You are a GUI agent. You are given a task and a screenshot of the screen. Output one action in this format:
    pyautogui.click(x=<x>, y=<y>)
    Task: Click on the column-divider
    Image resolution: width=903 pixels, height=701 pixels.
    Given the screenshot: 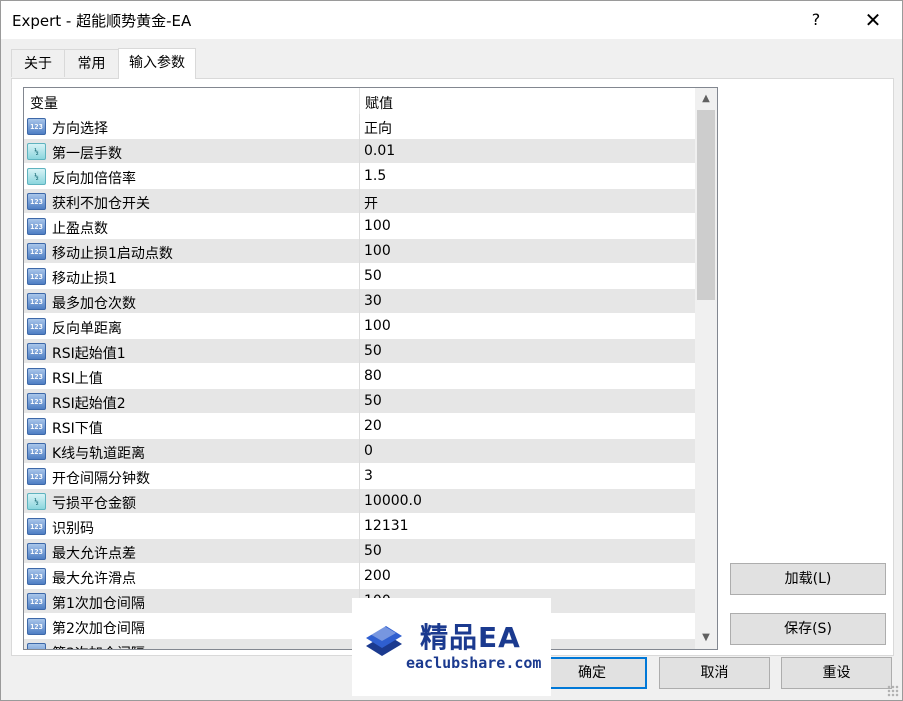 What is the action you would take?
    pyautogui.click(x=359, y=101)
    